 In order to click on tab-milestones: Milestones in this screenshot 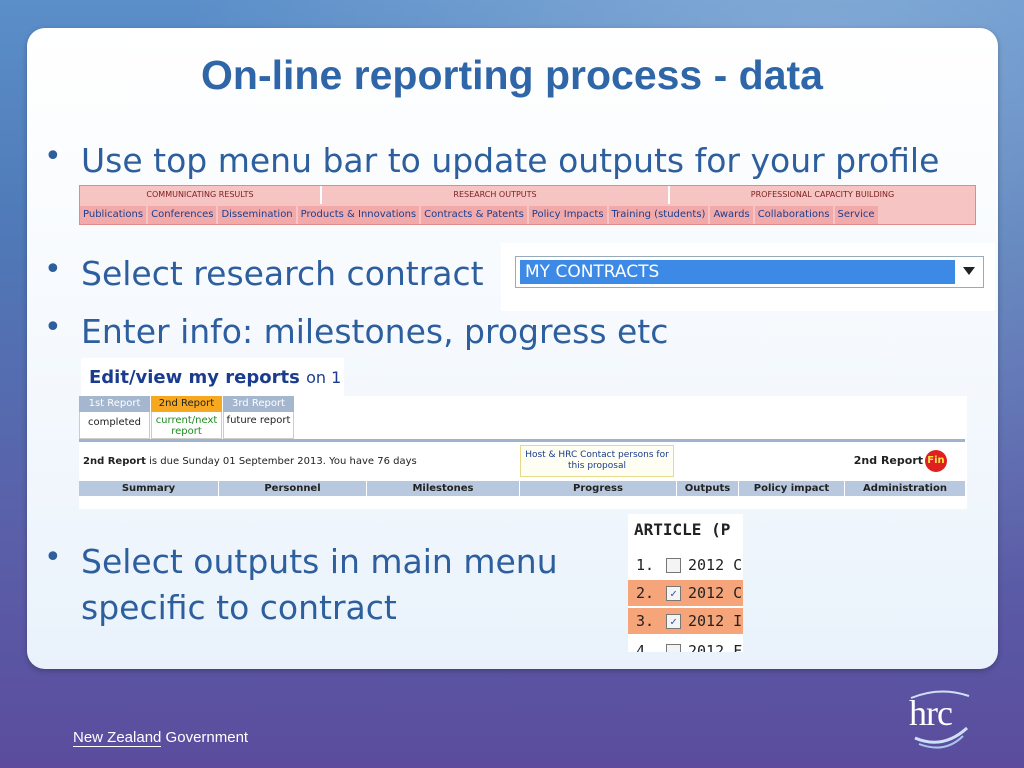, I will do `click(443, 488)`.